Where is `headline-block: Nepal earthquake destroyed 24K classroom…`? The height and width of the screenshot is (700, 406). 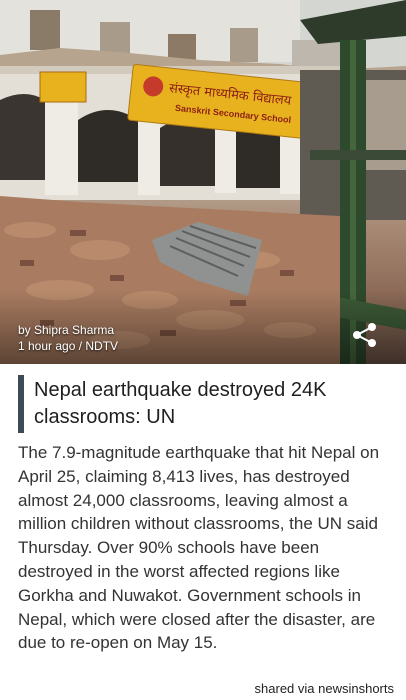 headline-block: Nepal earthquake destroyed 24K classroom… is located at coordinates (203, 404).